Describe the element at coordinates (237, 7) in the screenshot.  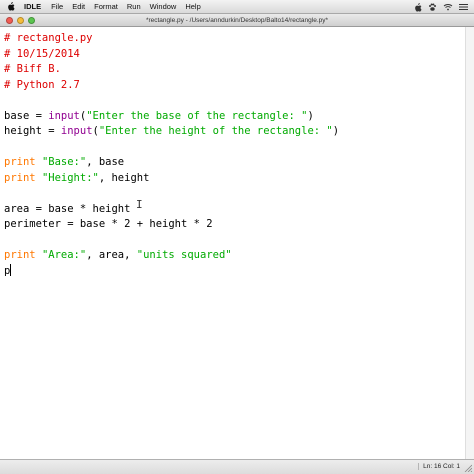
I see `mac-menubar: IDLE File Edit Format Run Window Help` at that location.